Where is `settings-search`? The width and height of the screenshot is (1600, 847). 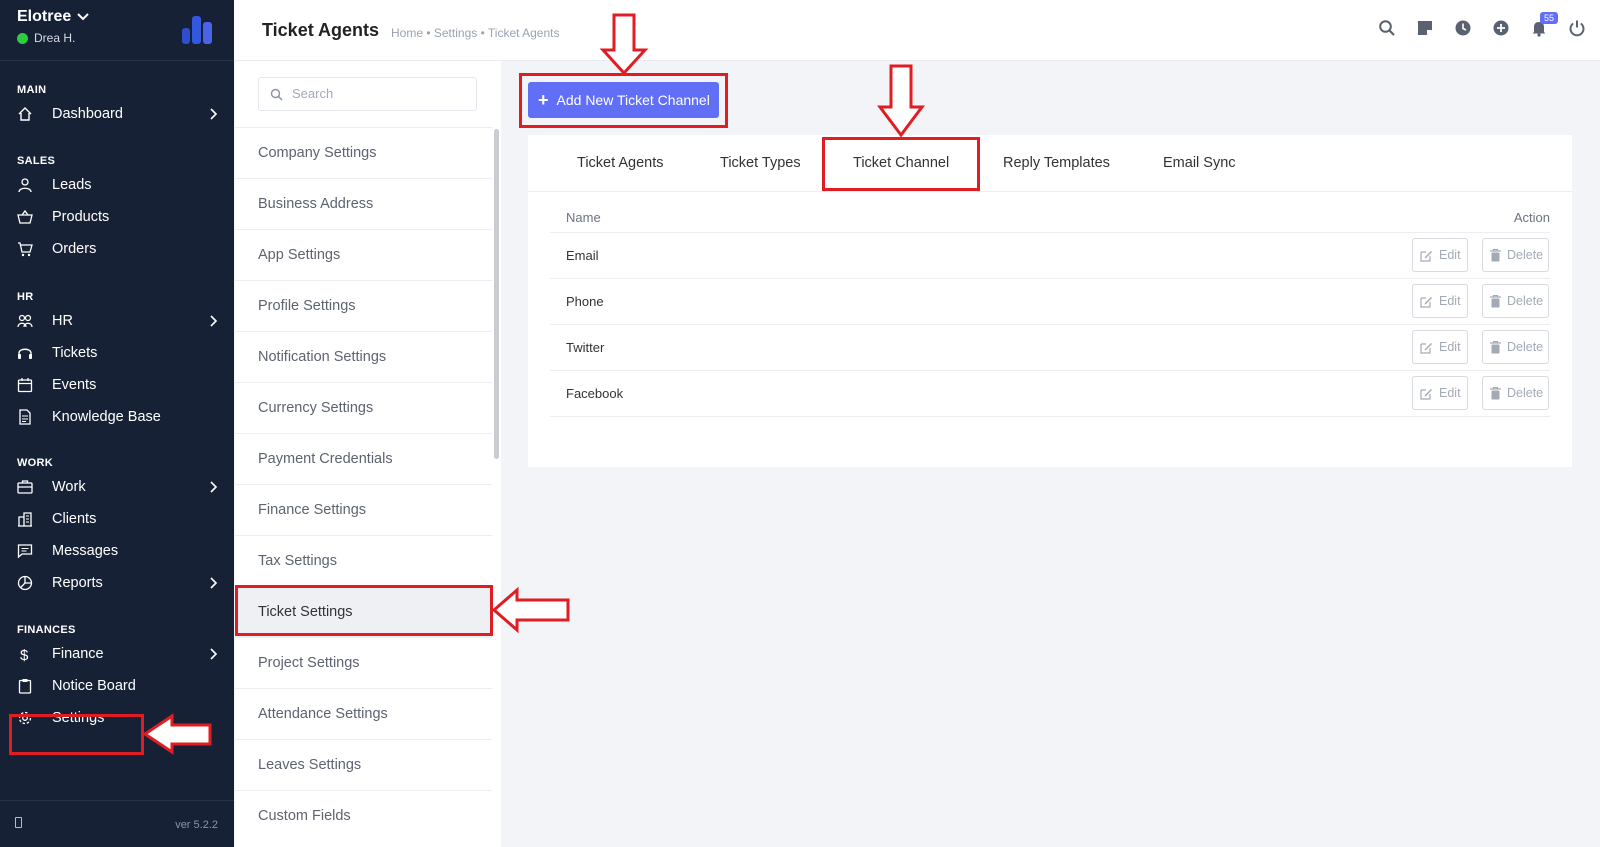 settings-search is located at coordinates (367, 94).